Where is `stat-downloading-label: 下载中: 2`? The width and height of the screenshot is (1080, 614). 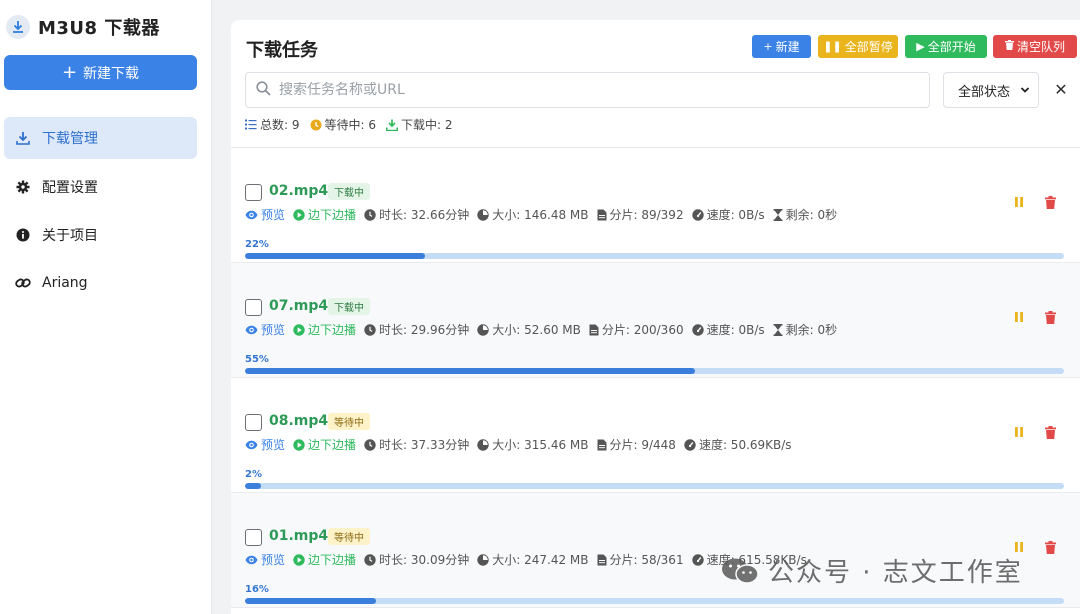
stat-downloading-label: 下载中: 2 is located at coordinates (427, 125).